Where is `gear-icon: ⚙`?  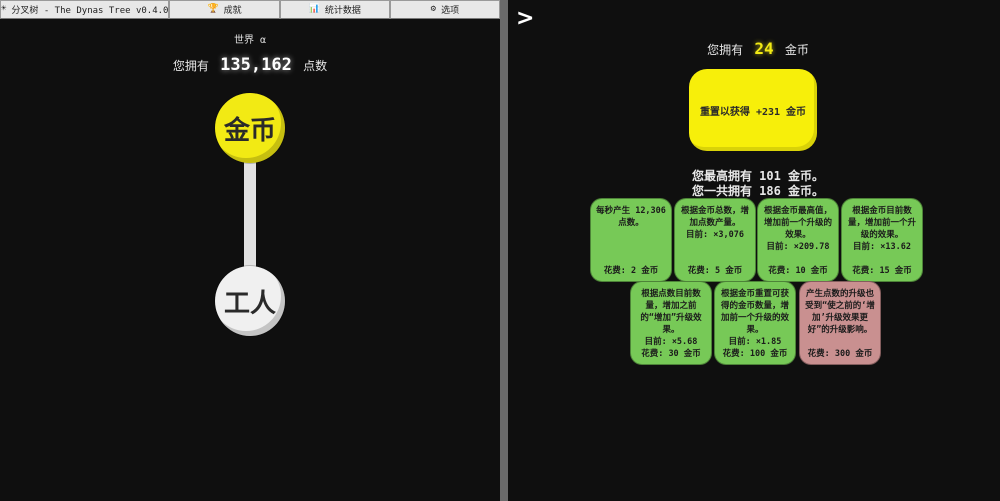 gear-icon: ⚙ is located at coordinates (433, 9).